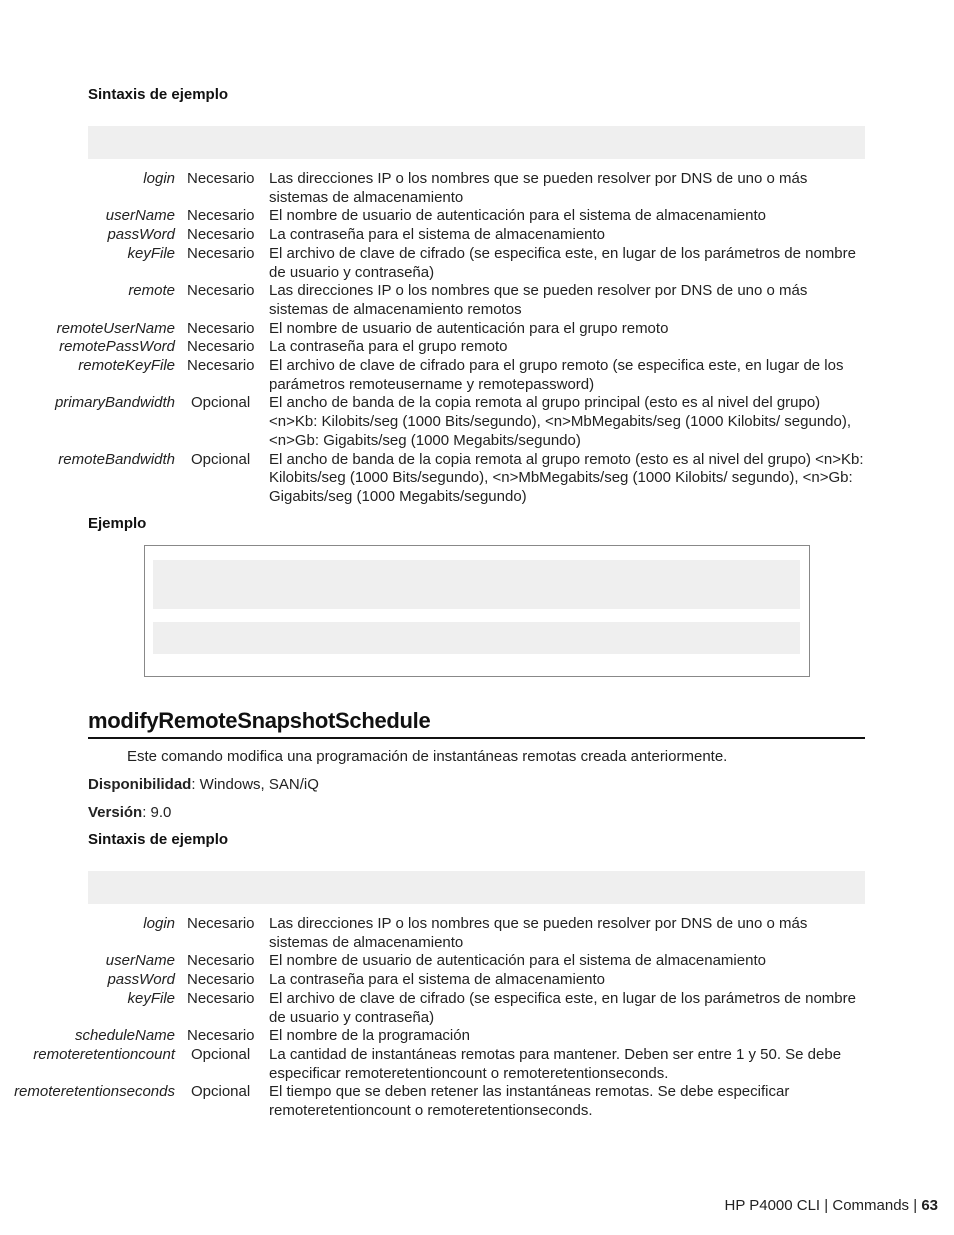  Describe the element at coordinates (140, 784) in the screenshot. I see `availability-label: Disponibilidad` at that location.